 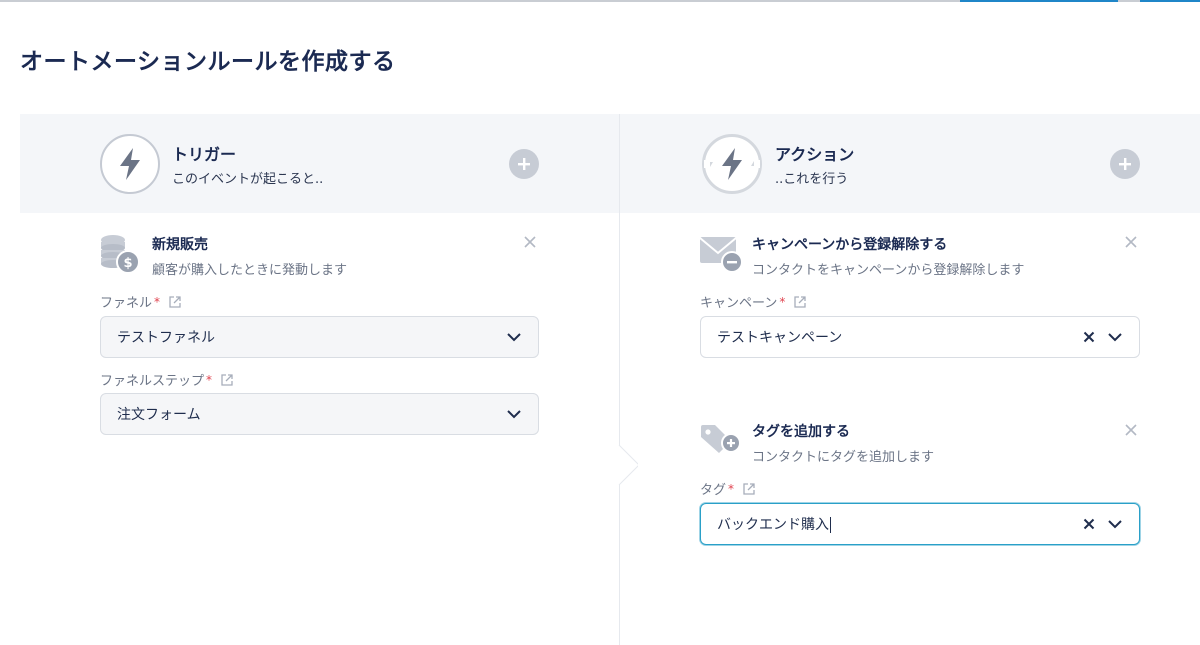 I want to click on funnel-step-label: ファネルステップ *, so click(x=167, y=379).